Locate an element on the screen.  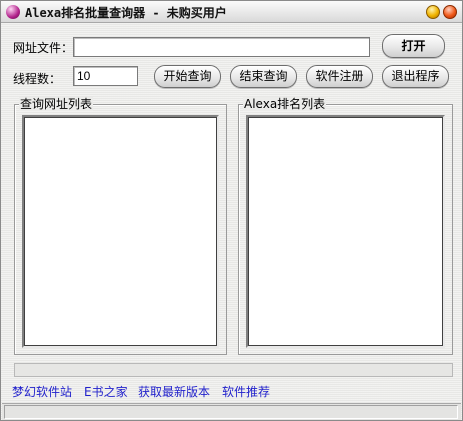
status-pane is located at coordinates (231, 412).